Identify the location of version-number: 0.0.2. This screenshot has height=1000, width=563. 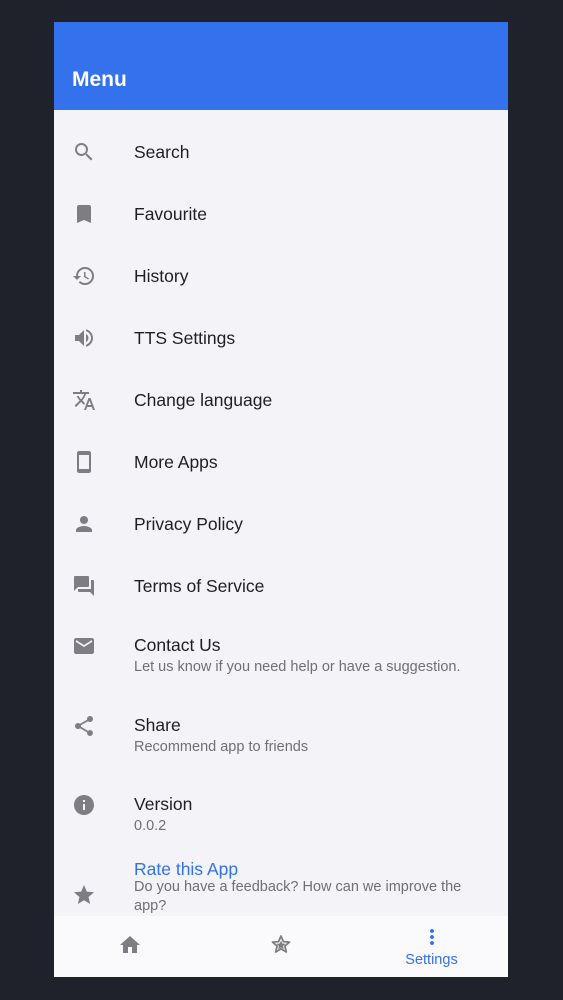
(150, 826).